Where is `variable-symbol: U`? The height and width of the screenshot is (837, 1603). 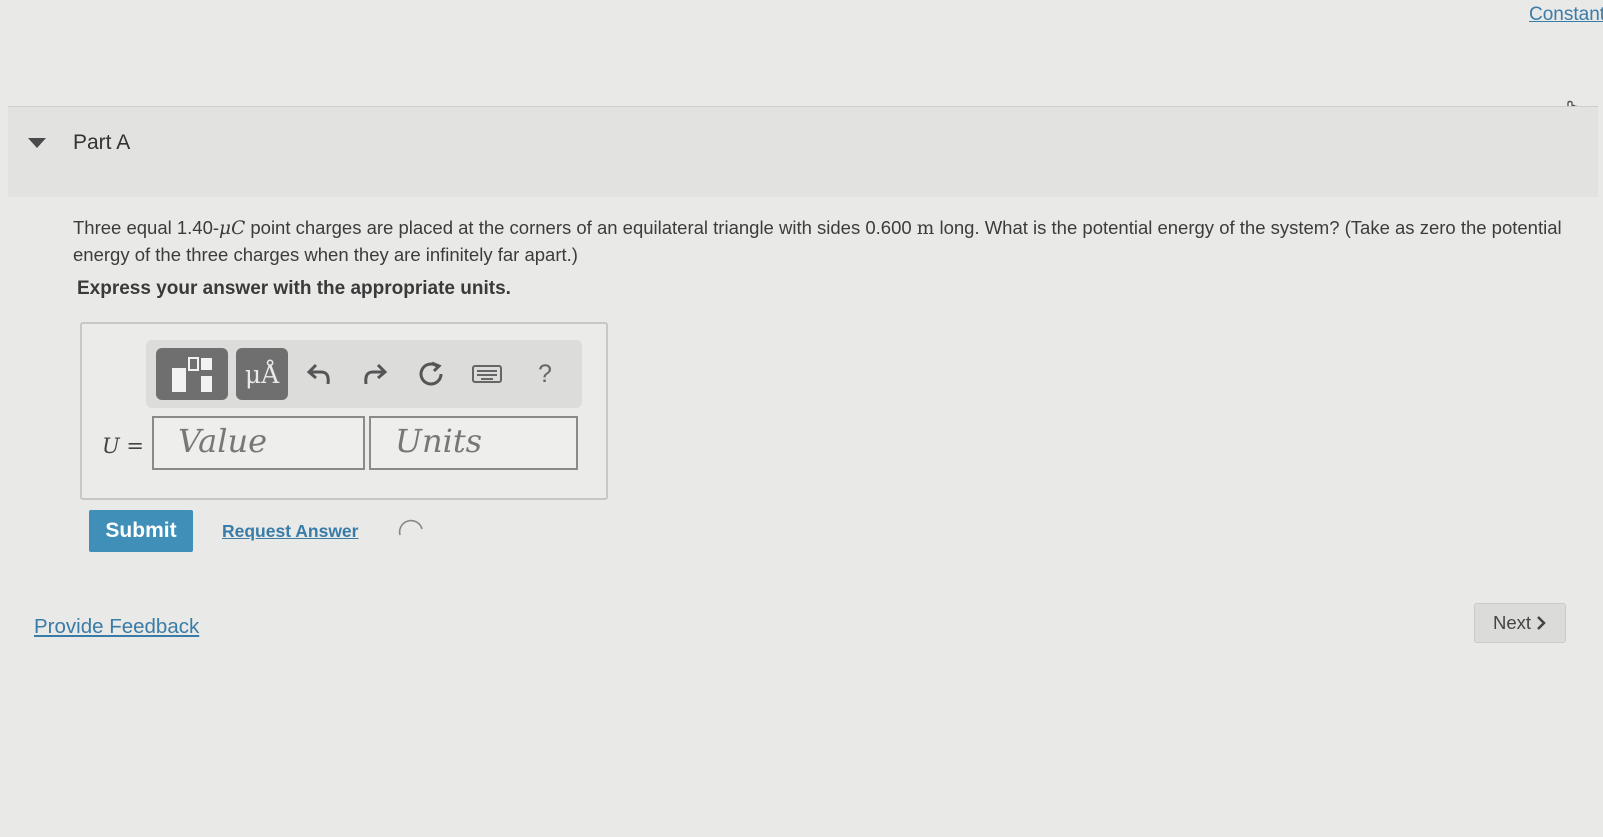 variable-symbol: U is located at coordinates (111, 446).